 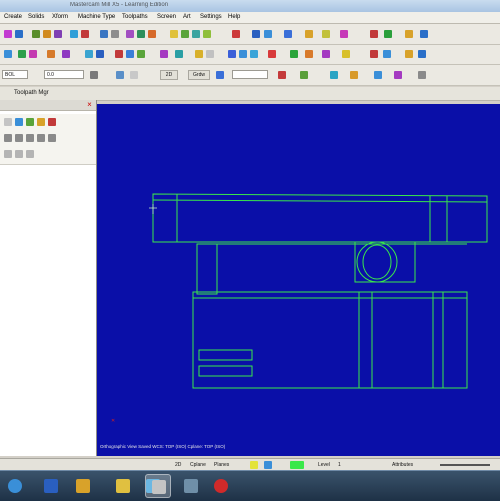 What do you see at coordinates (185, 34) in the screenshot?
I see `solid-revolve-icon` at bounding box center [185, 34].